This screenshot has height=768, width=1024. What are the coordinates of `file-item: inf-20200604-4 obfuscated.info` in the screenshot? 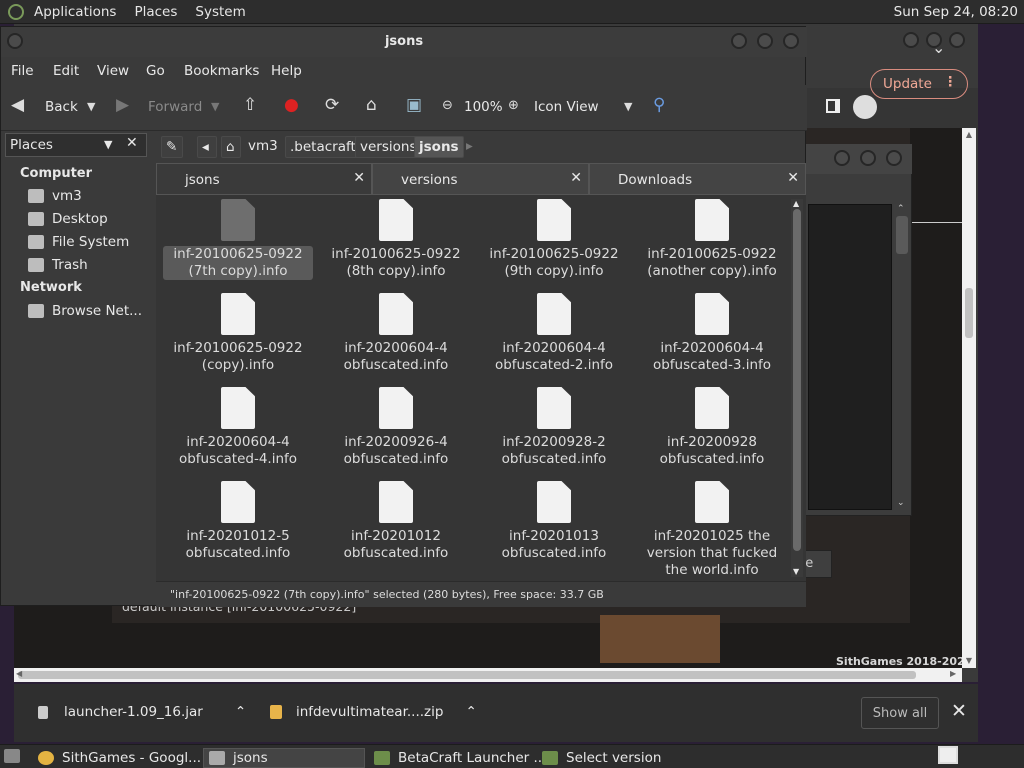 It's located at (396, 333).